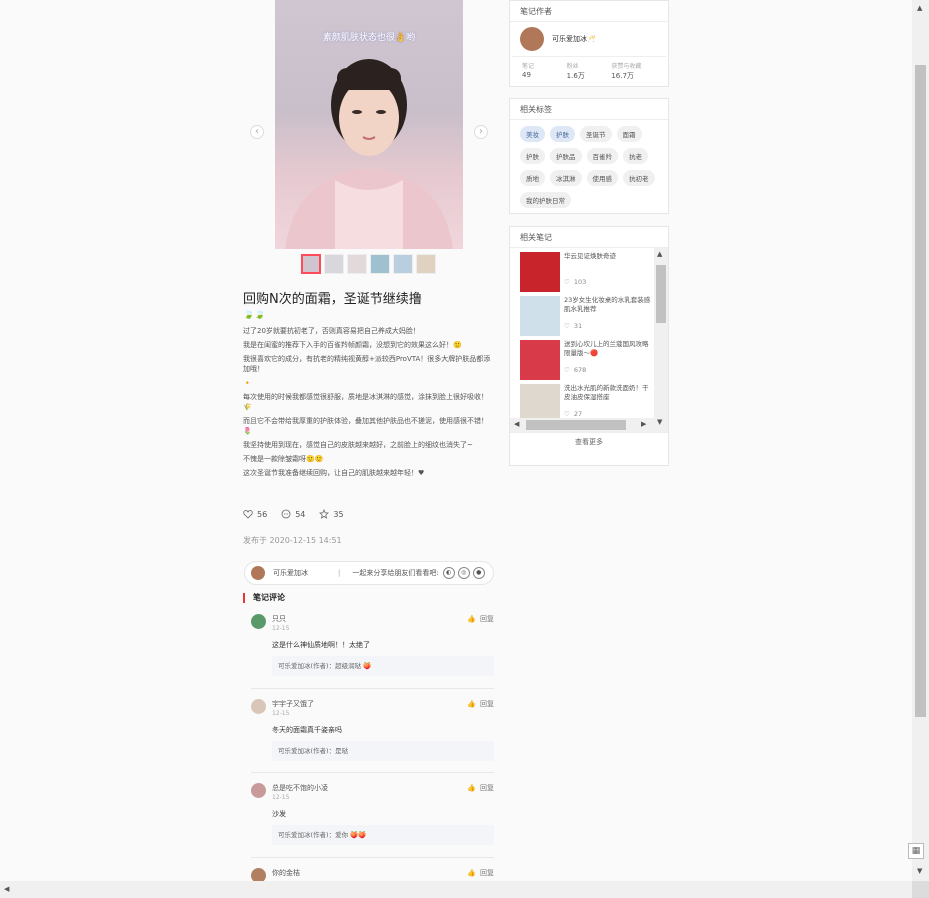 The width and height of the screenshot is (929, 898). What do you see at coordinates (248, 514) in the screenshot?
I see `heart-icon` at bounding box center [248, 514].